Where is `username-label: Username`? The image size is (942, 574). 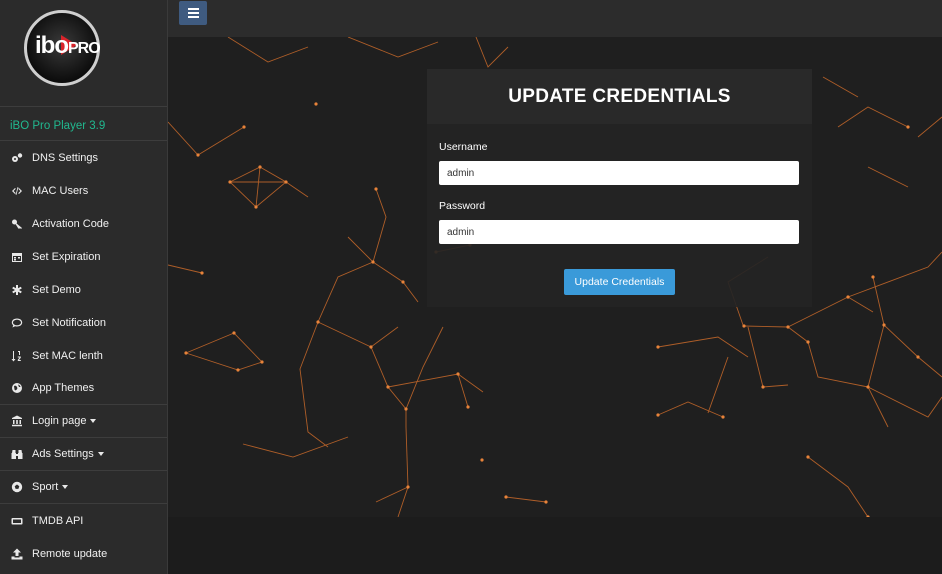
username-label: Username is located at coordinates (463, 147).